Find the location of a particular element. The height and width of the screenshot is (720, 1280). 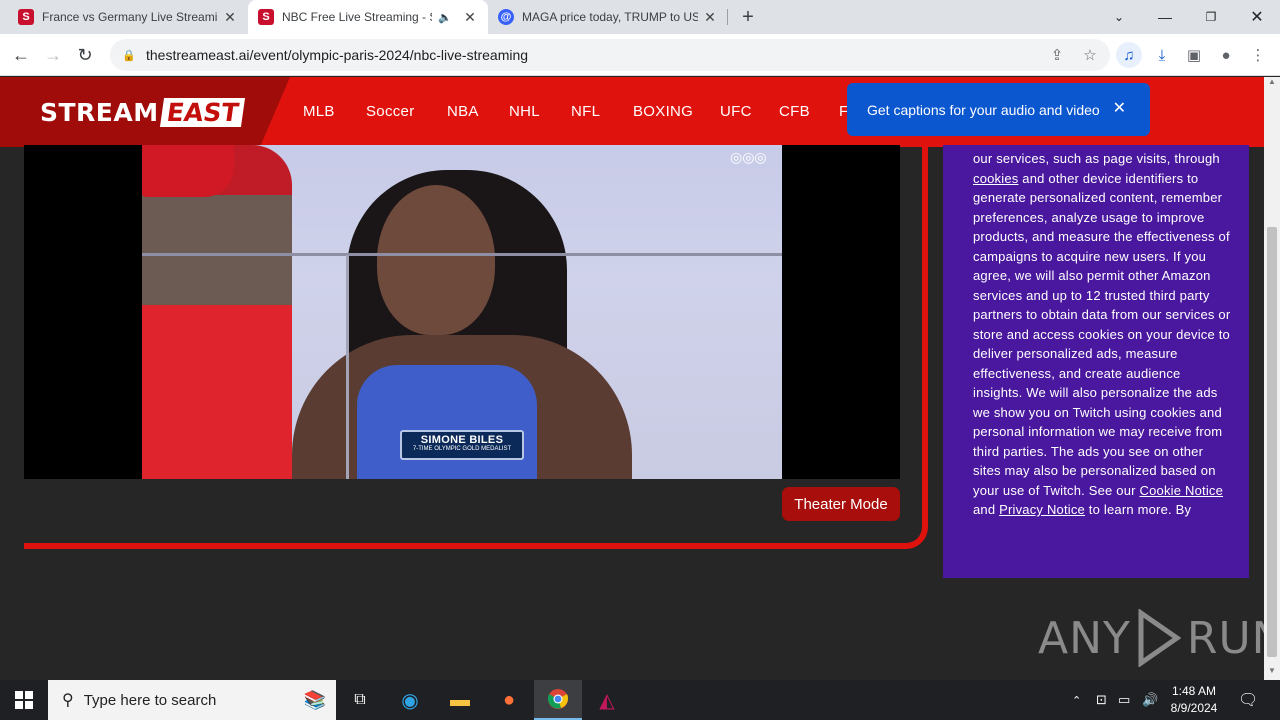

tab-maga-price: @ MAGA price today, TRUMP to US ✕ is located at coordinates (608, 17).